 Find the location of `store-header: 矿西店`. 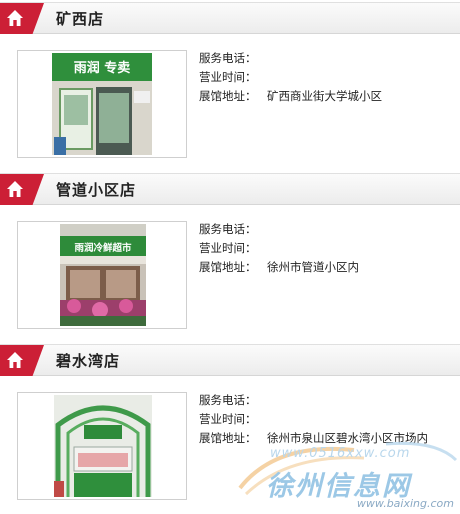

store-header: 矿西店 is located at coordinates (230, 18).